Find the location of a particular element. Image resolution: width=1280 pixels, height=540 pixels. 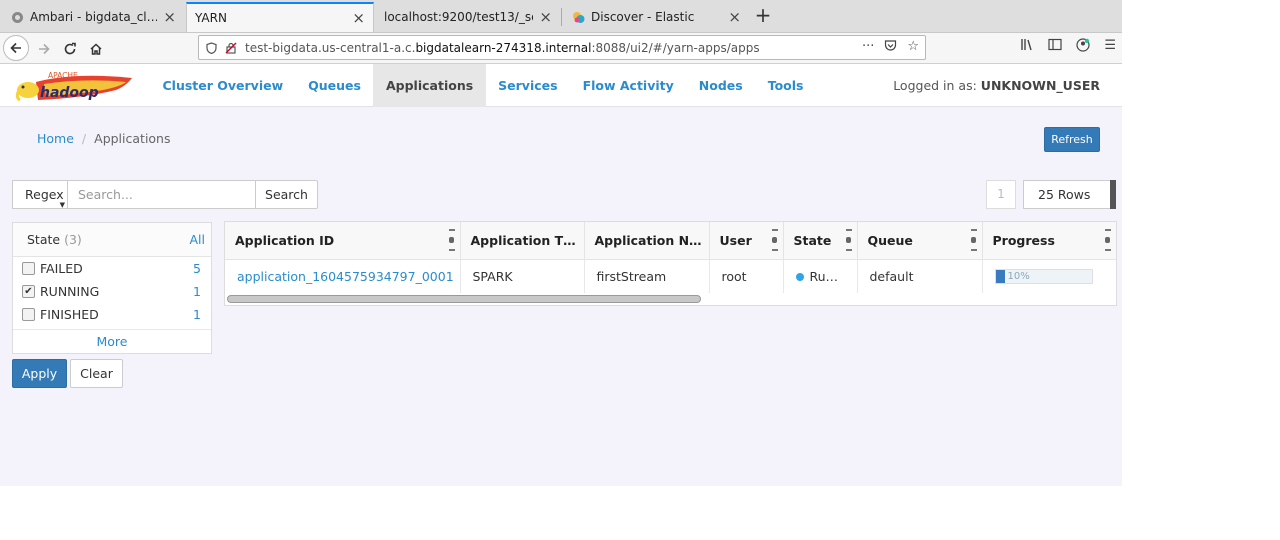

regex-label: Regex is located at coordinates (44, 194).